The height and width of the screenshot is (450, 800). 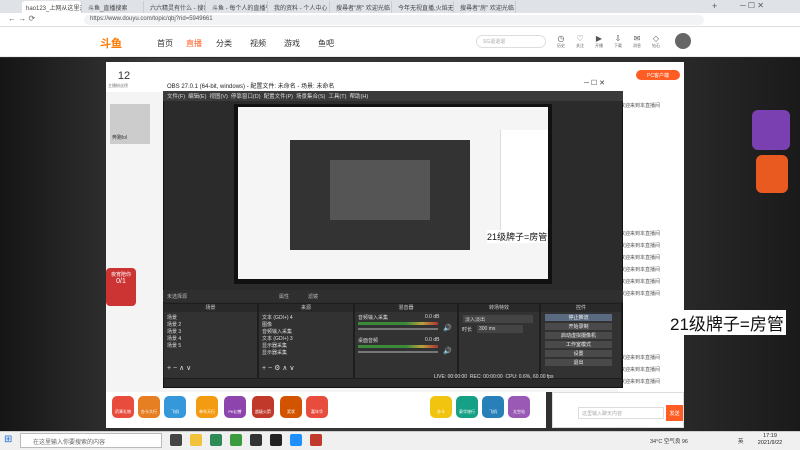 What do you see at coordinates (467, 407) in the screenshot?
I see `gift-item: 豪华旅行` at bounding box center [467, 407].